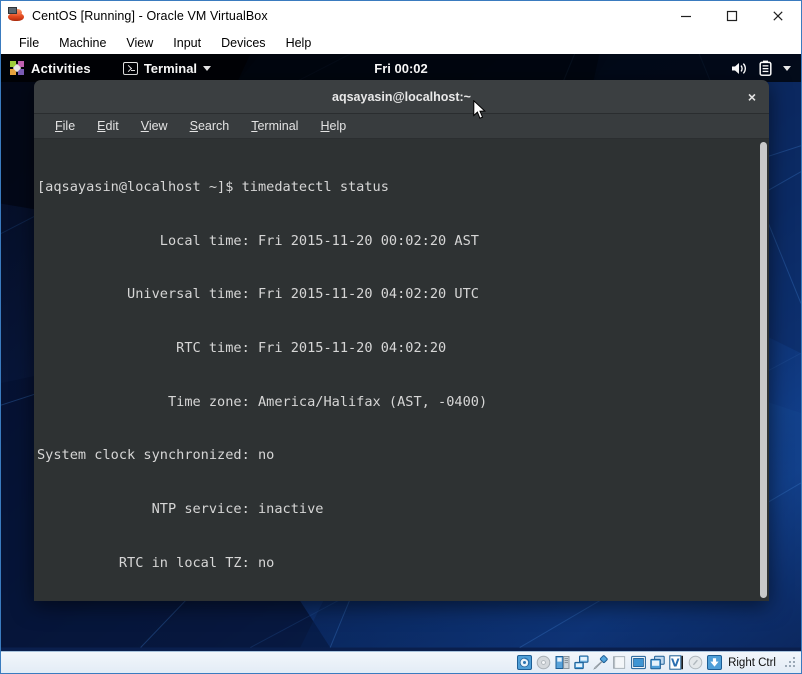 Image resolution: width=802 pixels, height=674 pixels. I want to click on optical-disk-icon, so click(543, 663).